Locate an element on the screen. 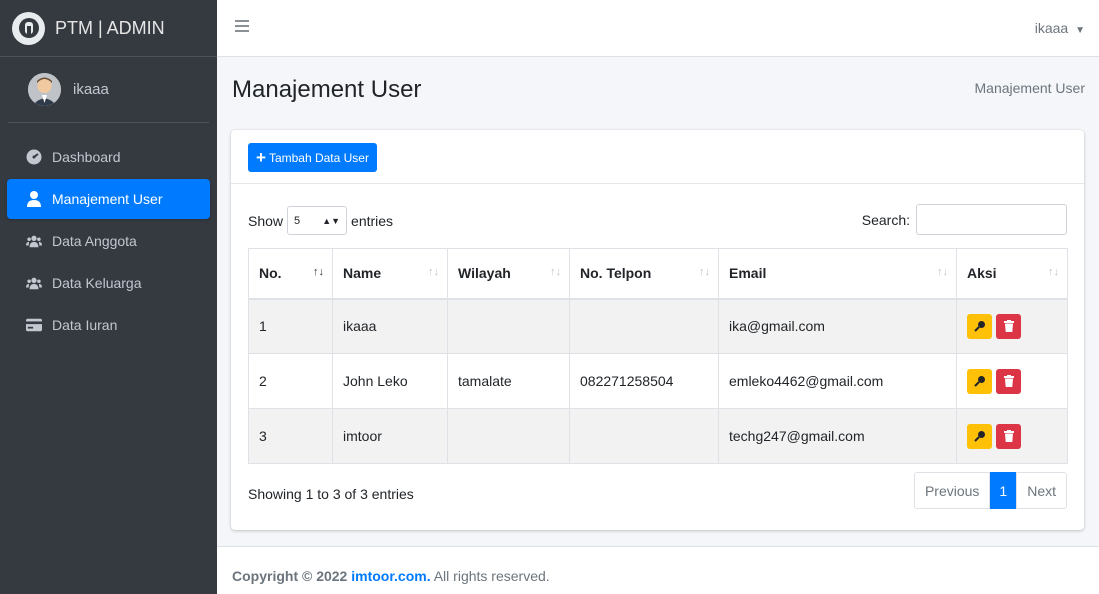 This screenshot has height=594, width=1099. sidebar-item-label: Dashboard is located at coordinates (86, 157).